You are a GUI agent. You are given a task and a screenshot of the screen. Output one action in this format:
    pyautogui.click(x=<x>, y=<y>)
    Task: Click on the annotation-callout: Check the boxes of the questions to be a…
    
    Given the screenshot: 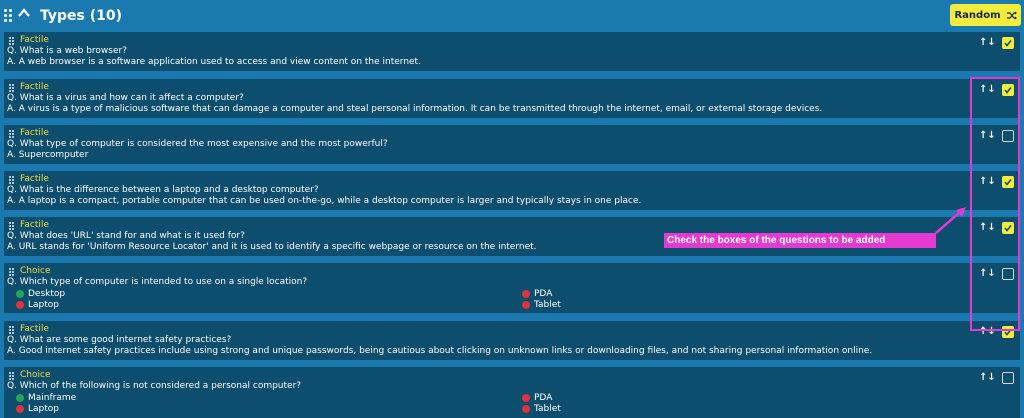 What is the action you would take?
    pyautogui.click(x=800, y=240)
    